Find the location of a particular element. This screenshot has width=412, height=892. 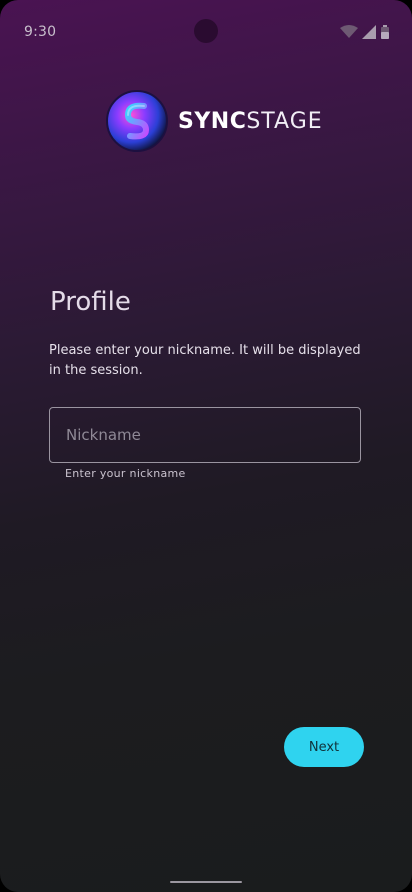

signal-icon is located at coordinates (369, 32).